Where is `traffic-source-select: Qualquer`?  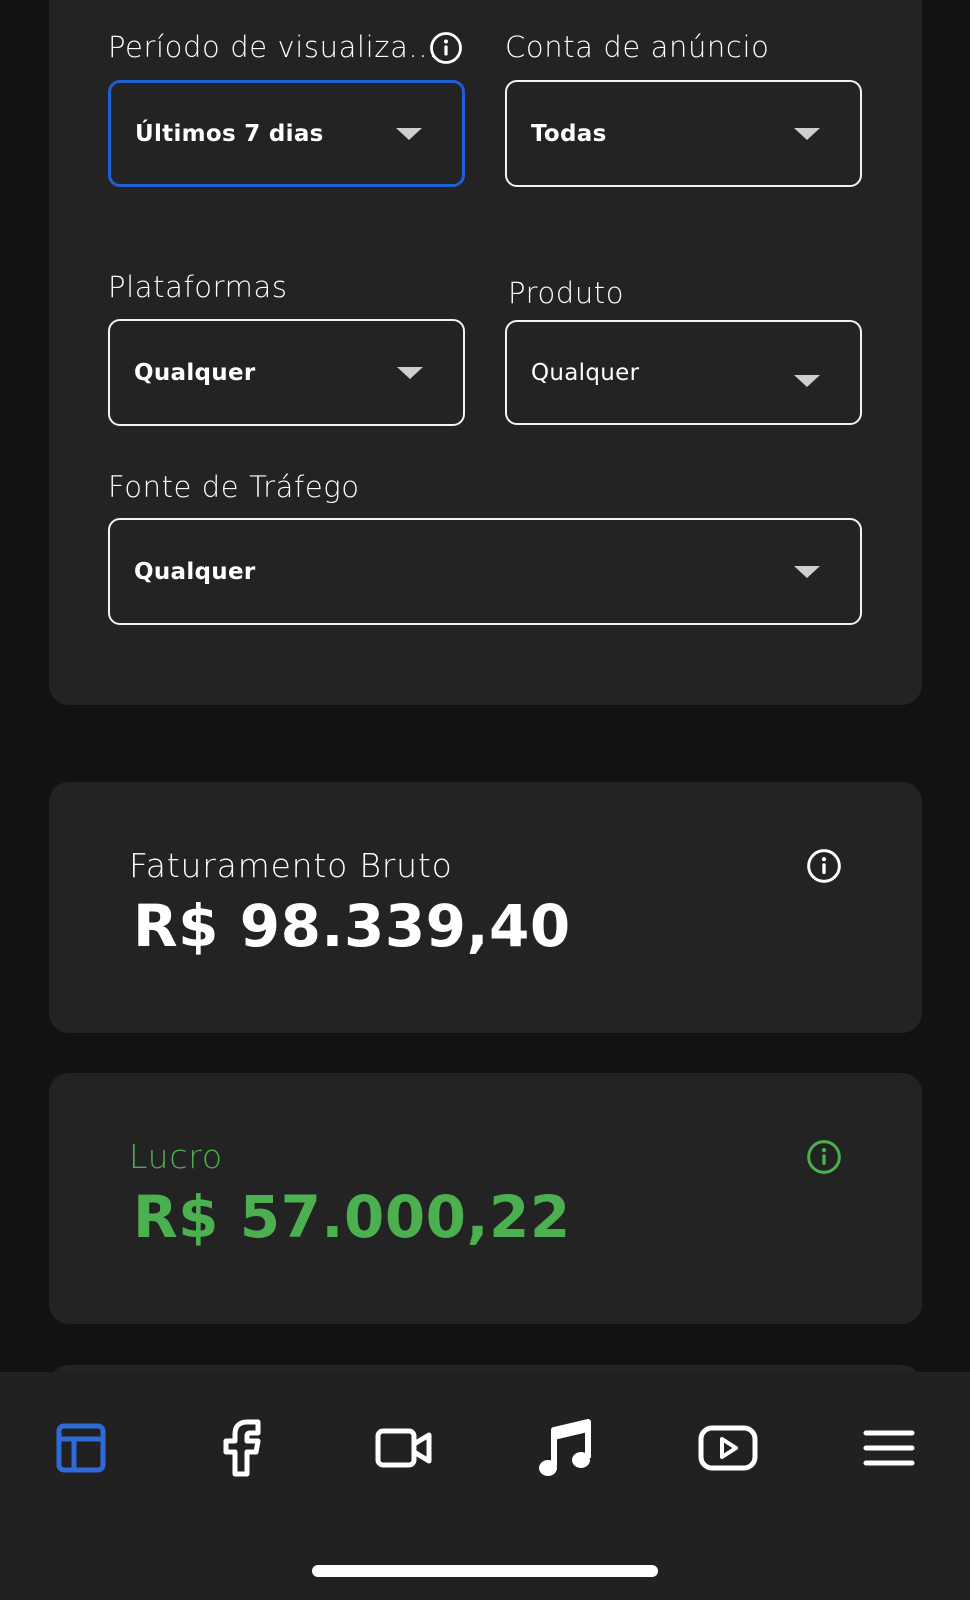
traffic-source-select: Qualquer is located at coordinates (485, 571).